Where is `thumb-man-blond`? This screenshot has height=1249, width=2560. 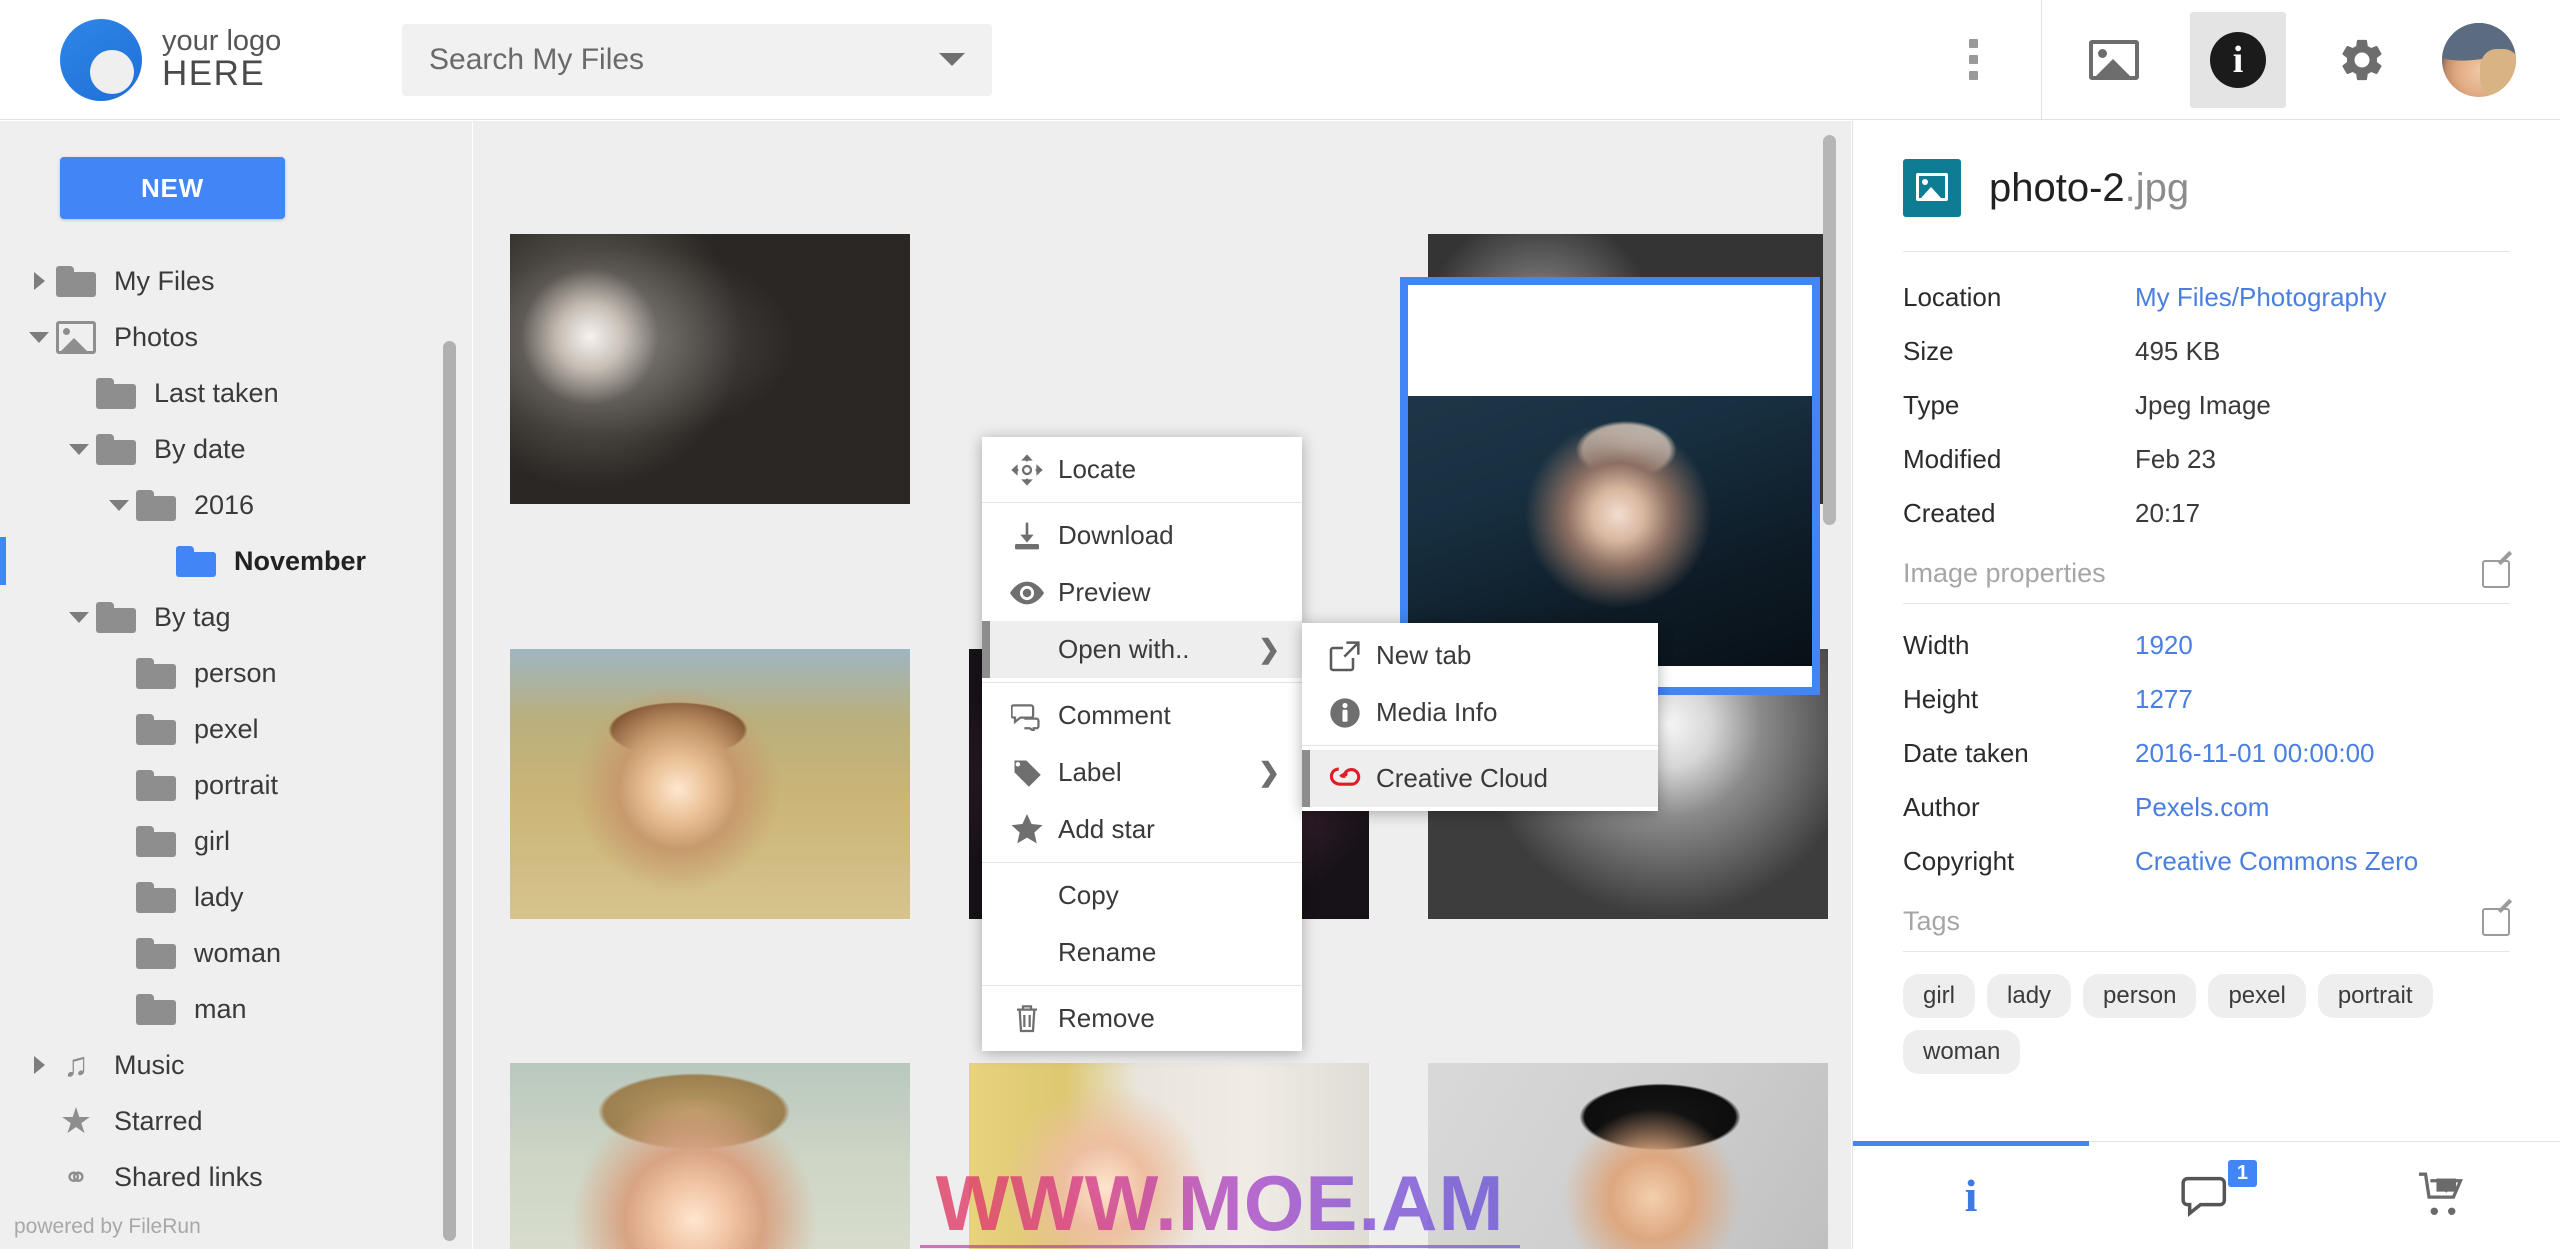 thumb-man-blond is located at coordinates (710, 1156).